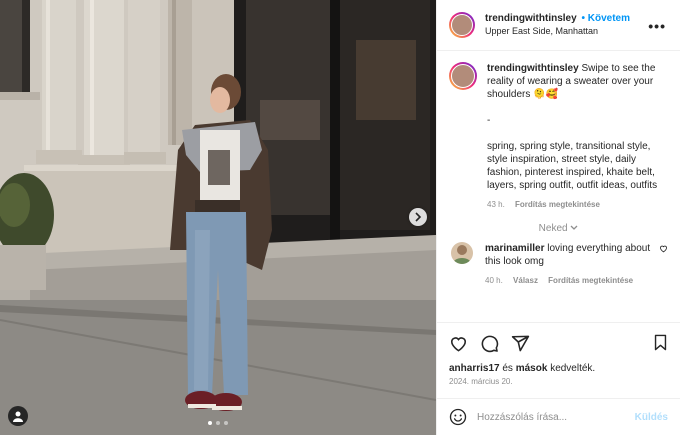 The height and width of the screenshot is (435, 680). What do you see at coordinates (494, 280) in the screenshot?
I see `comment-time: 40 h.` at bounding box center [494, 280].